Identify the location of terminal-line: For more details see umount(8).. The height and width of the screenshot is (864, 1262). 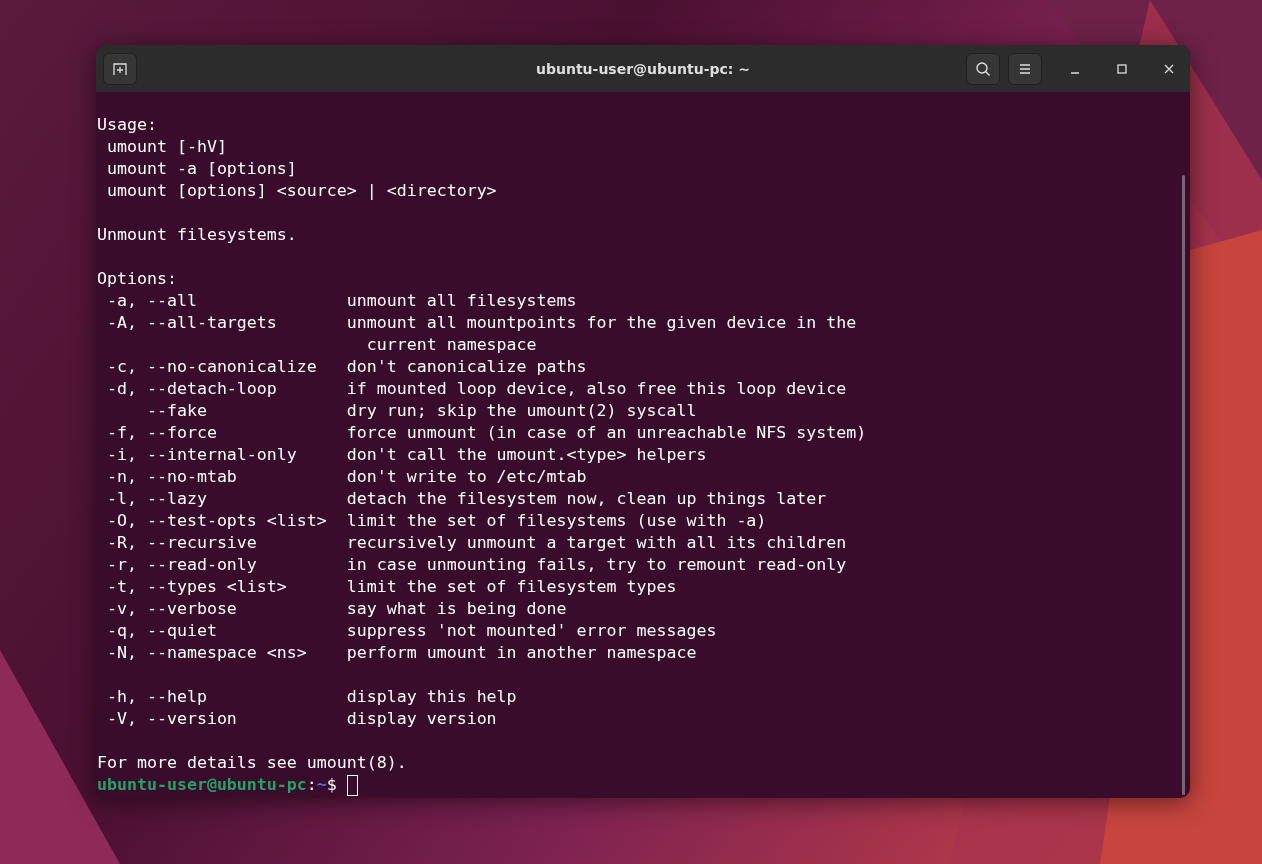
(252, 763).